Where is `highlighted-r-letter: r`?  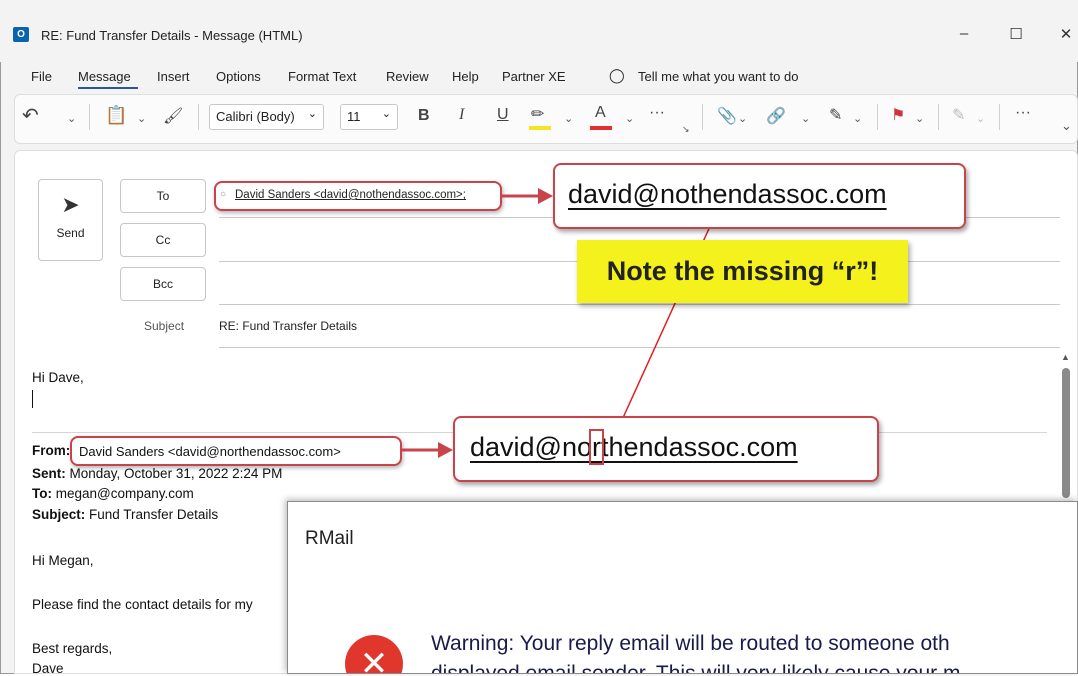
highlighted-r-letter: r is located at coordinates (596, 447).